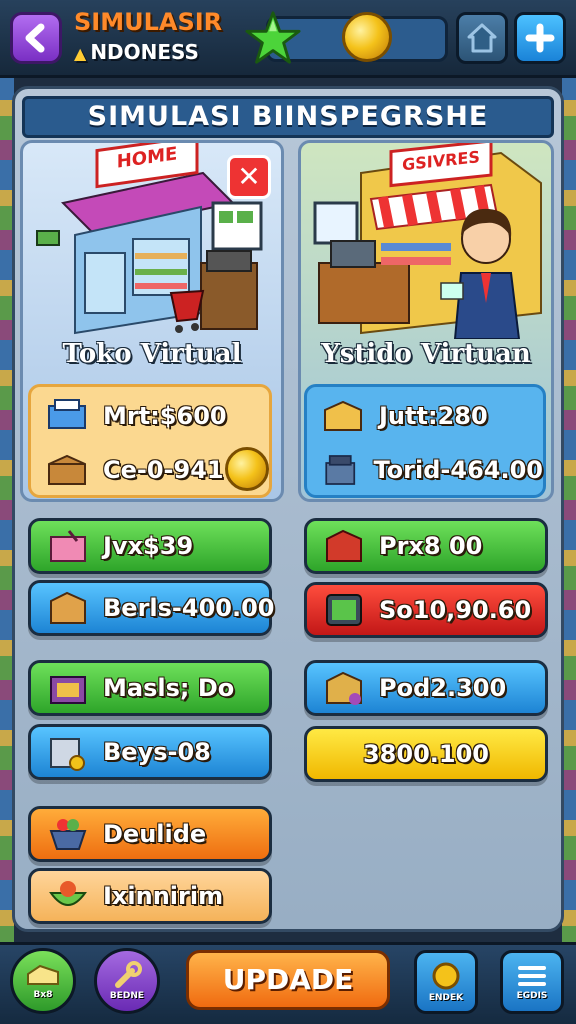  What do you see at coordinates (157, 752) in the screenshot?
I see `stat-label: Beys-08` at bounding box center [157, 752].